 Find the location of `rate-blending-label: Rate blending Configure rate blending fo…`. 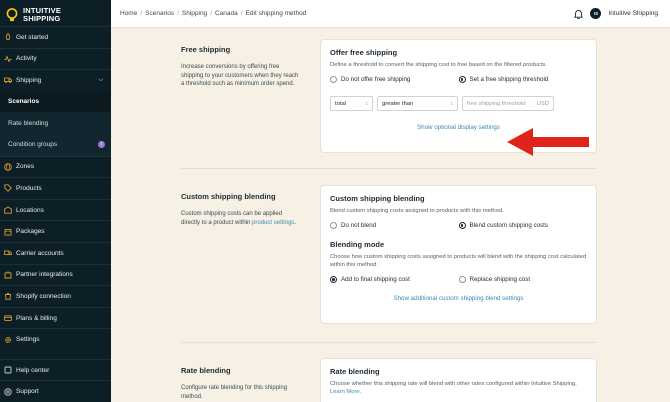

rate-blending-label: Rate blending Configure rate blending fo… is located at coordinates (241, 383).